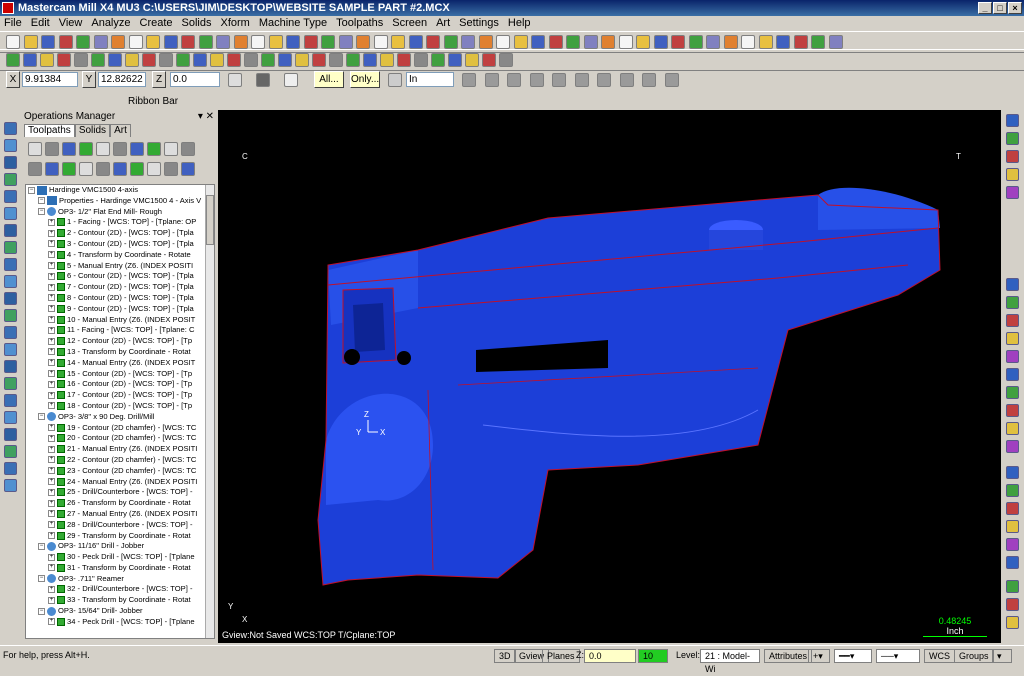  I want to click on wcs-button: WCS, so click(939, 656).